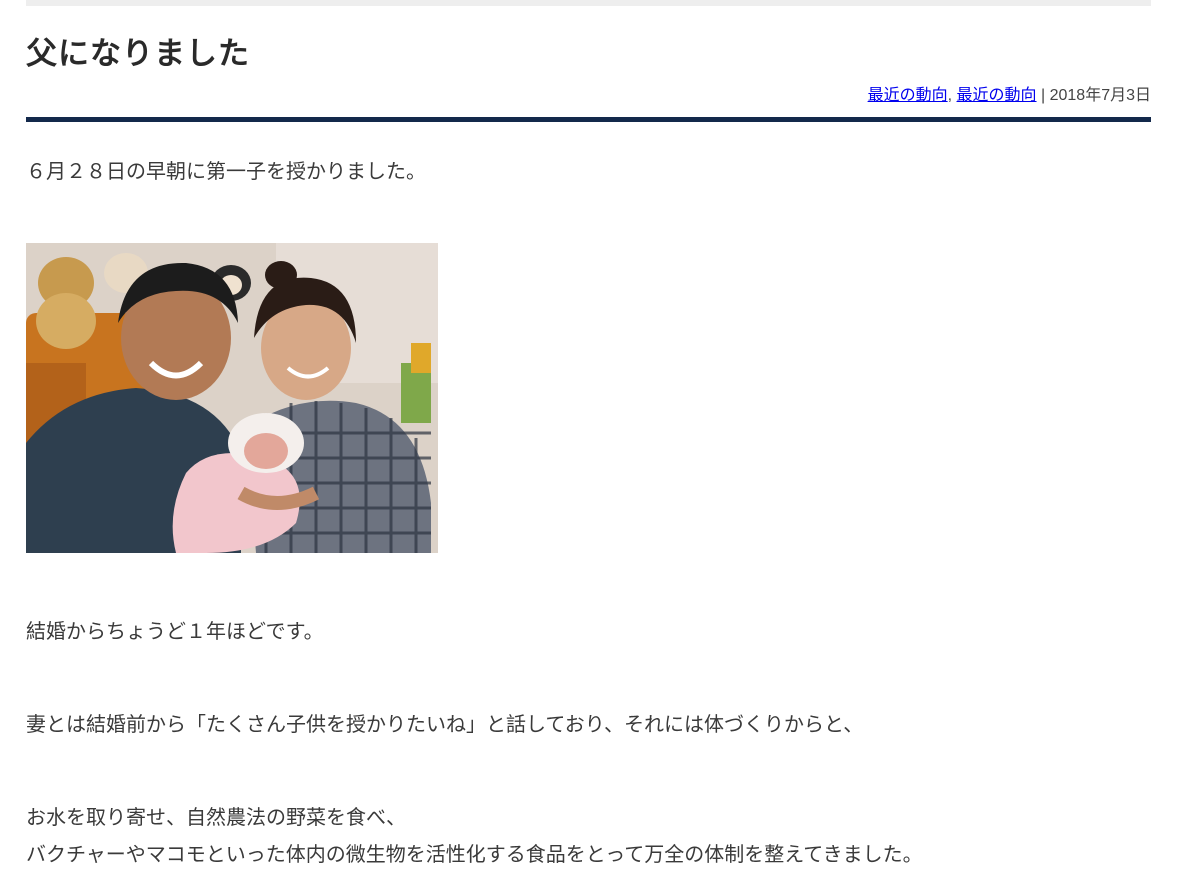 This screenshot has height=872, width=1192. Describe the element at coordinates (1100, 95) in the screenshot. I see `post-date: 2018年7月3日` at that location.